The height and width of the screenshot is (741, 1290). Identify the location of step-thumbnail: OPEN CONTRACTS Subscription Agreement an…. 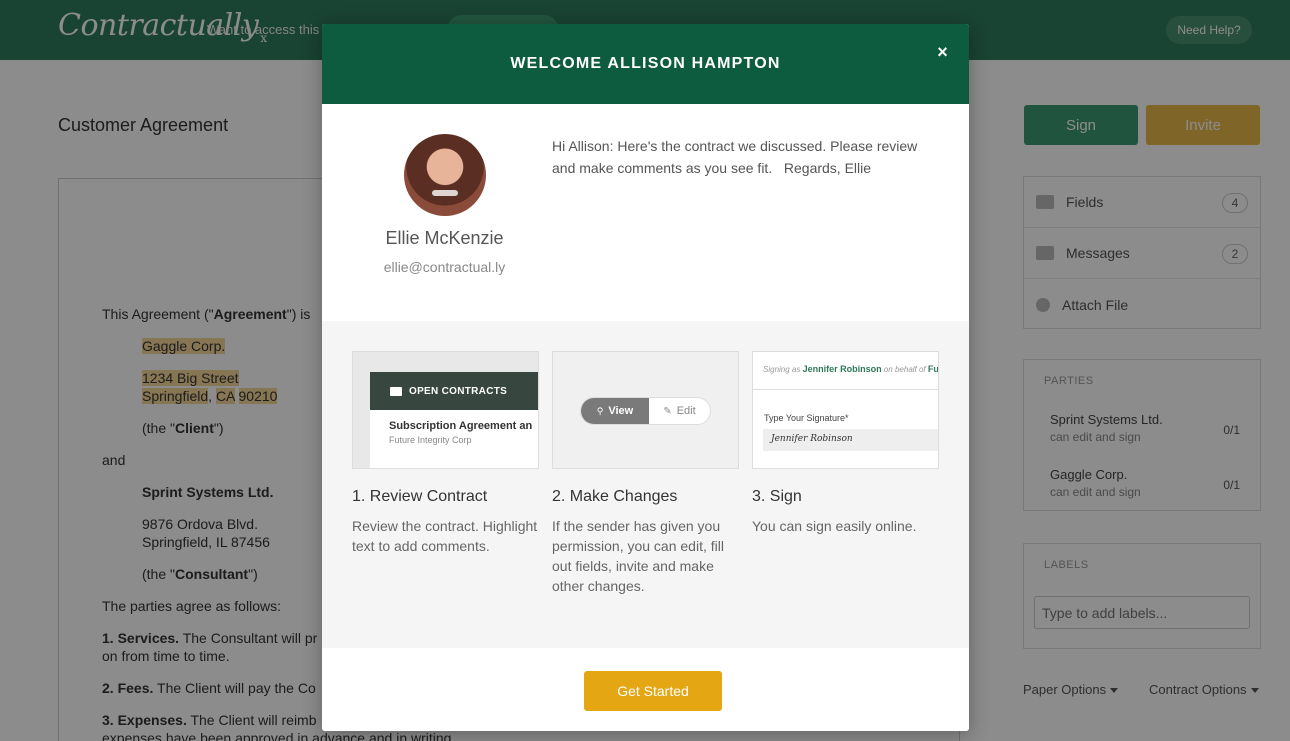
(445, 410).